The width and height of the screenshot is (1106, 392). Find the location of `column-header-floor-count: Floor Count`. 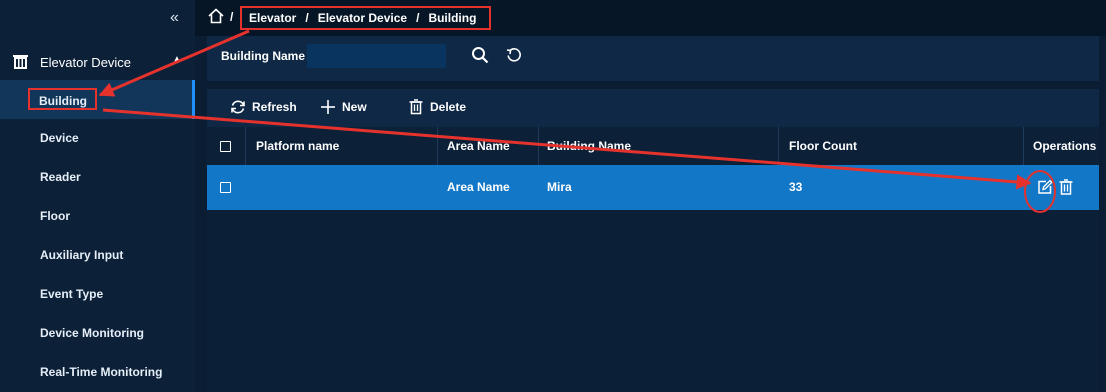

column-header-floor-count: Floor Count is located at coordinates (900, 146).